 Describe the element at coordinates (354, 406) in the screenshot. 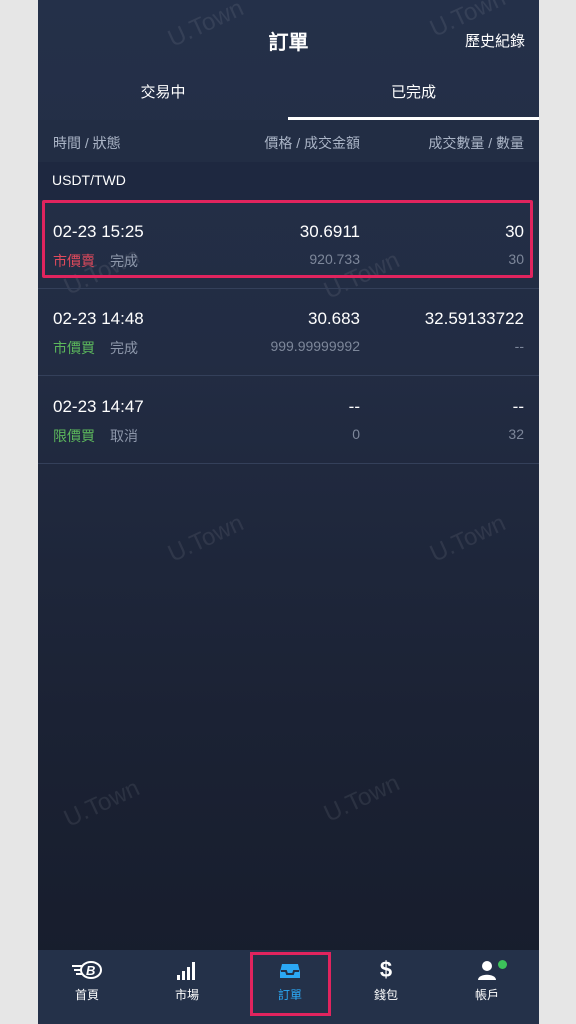

I see `order-price: --` at that location.